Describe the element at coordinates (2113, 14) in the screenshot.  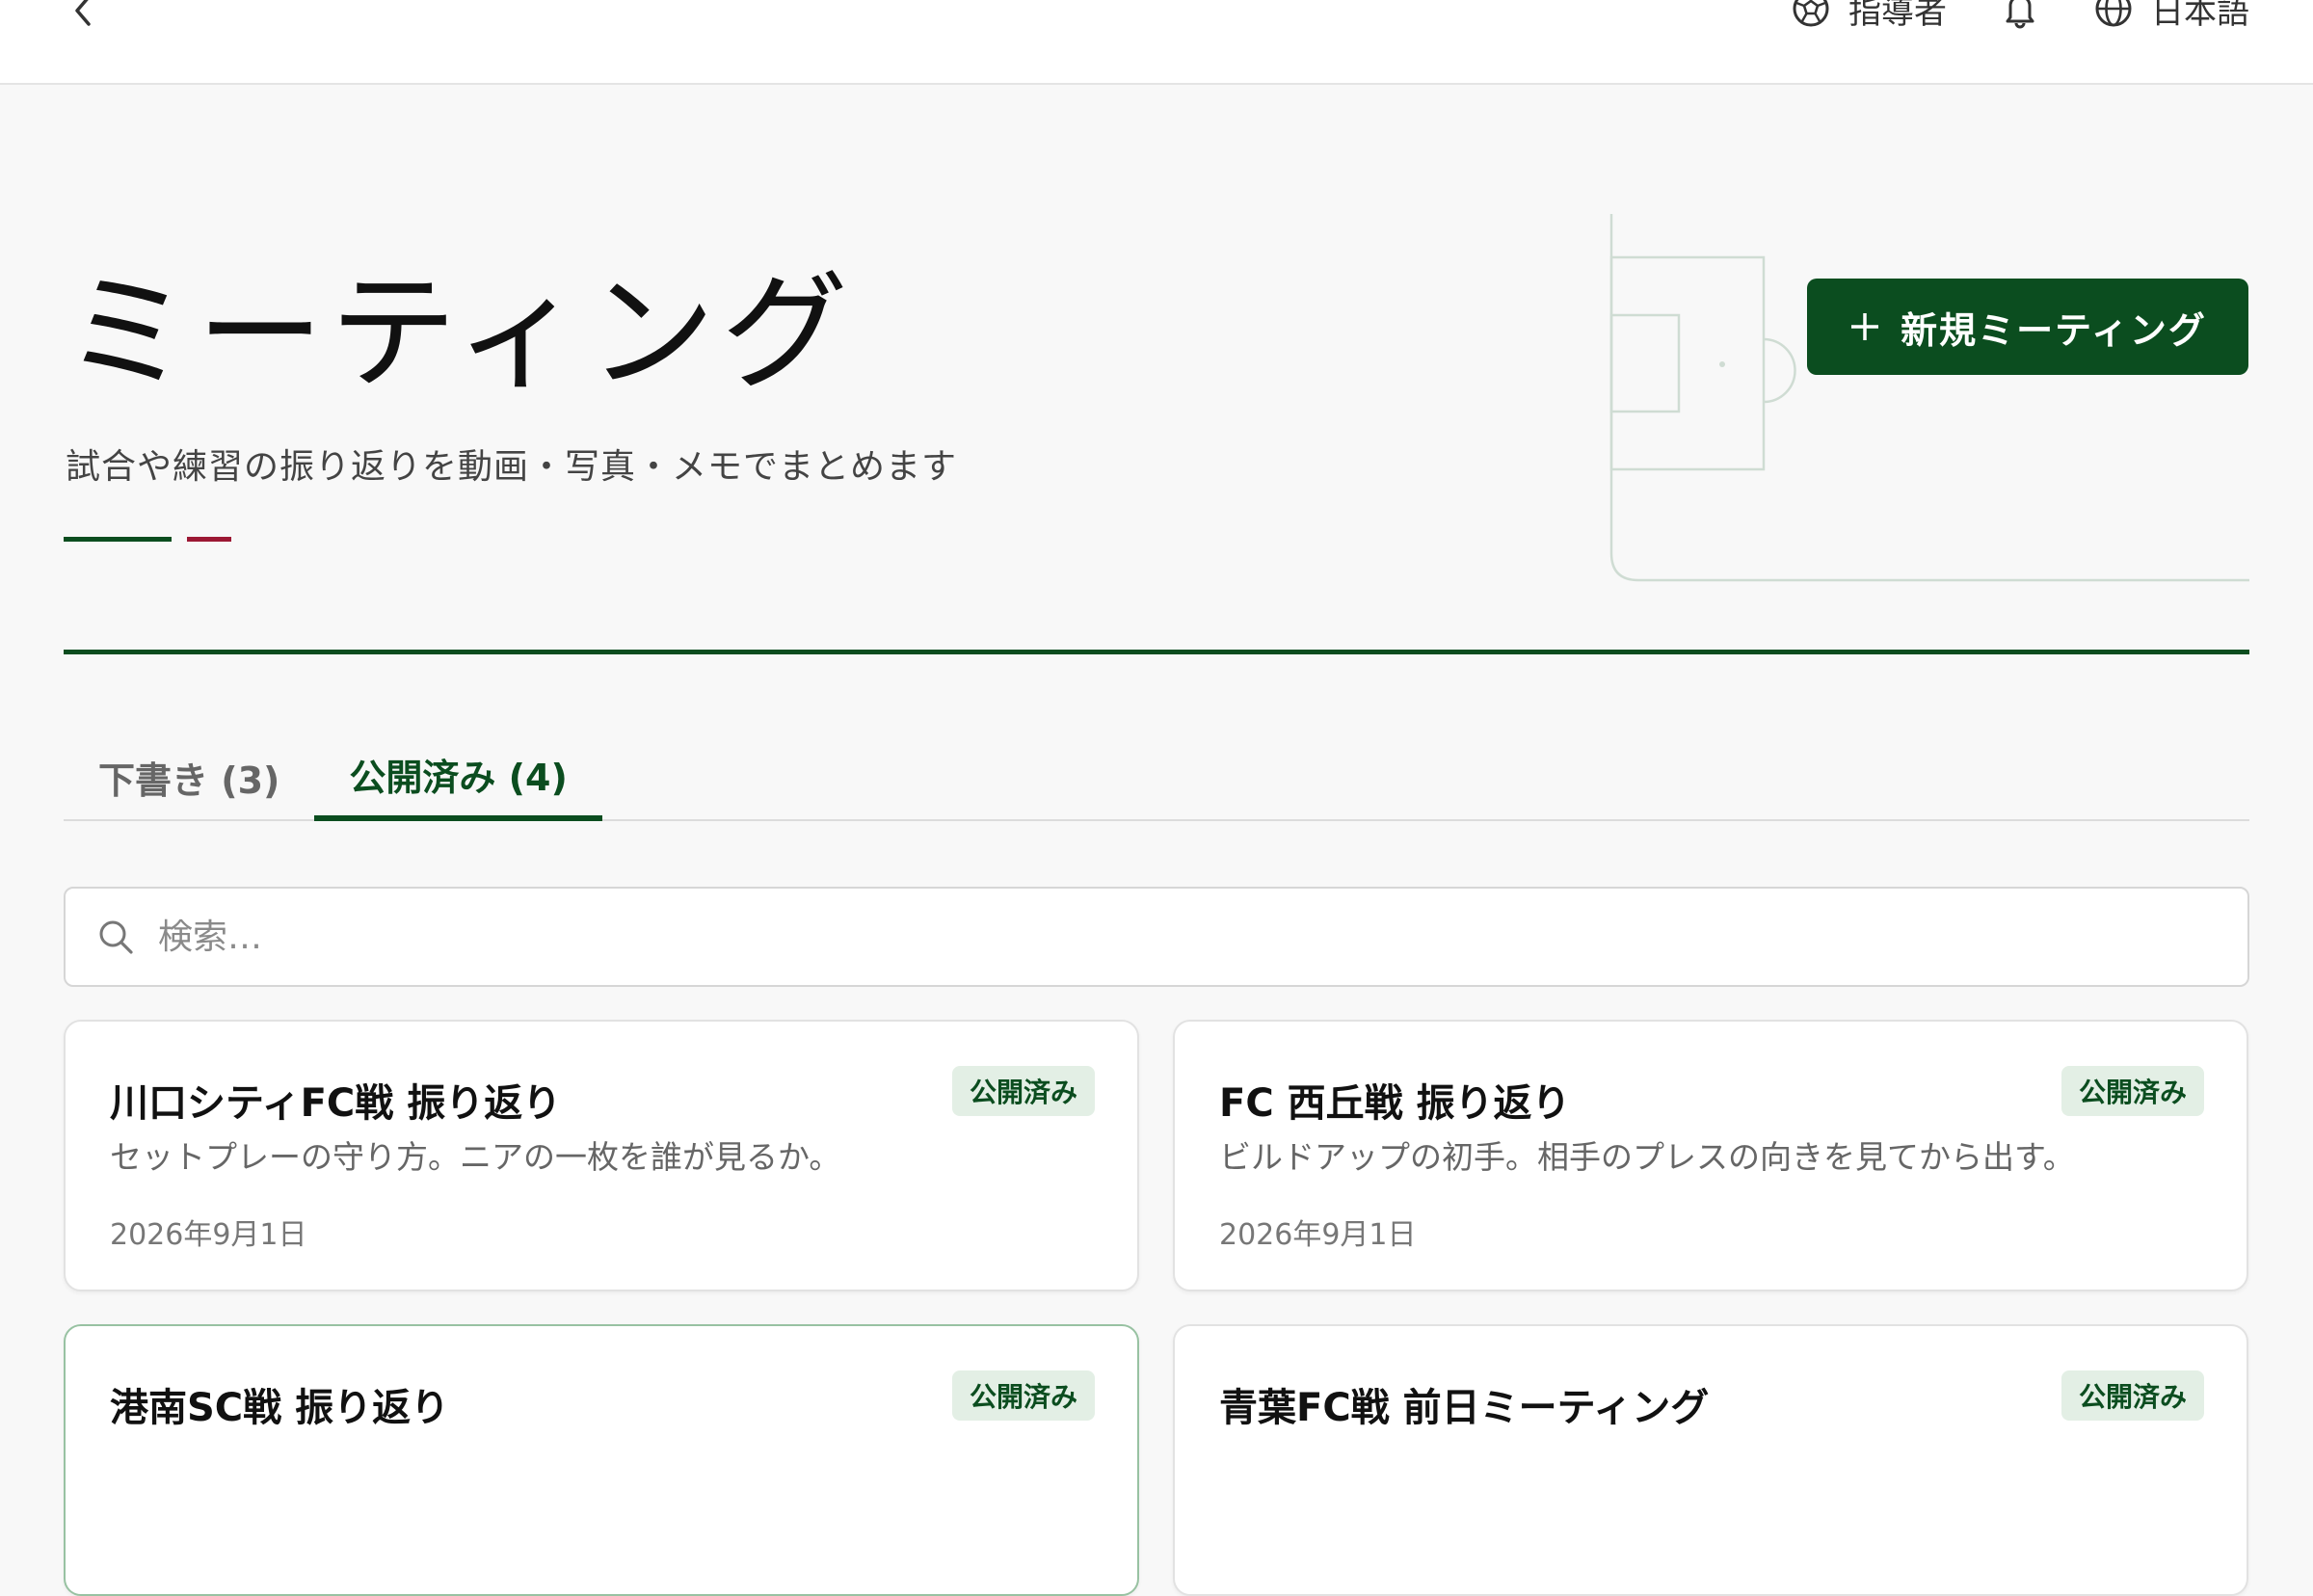
I see `globe-icon` at that location.